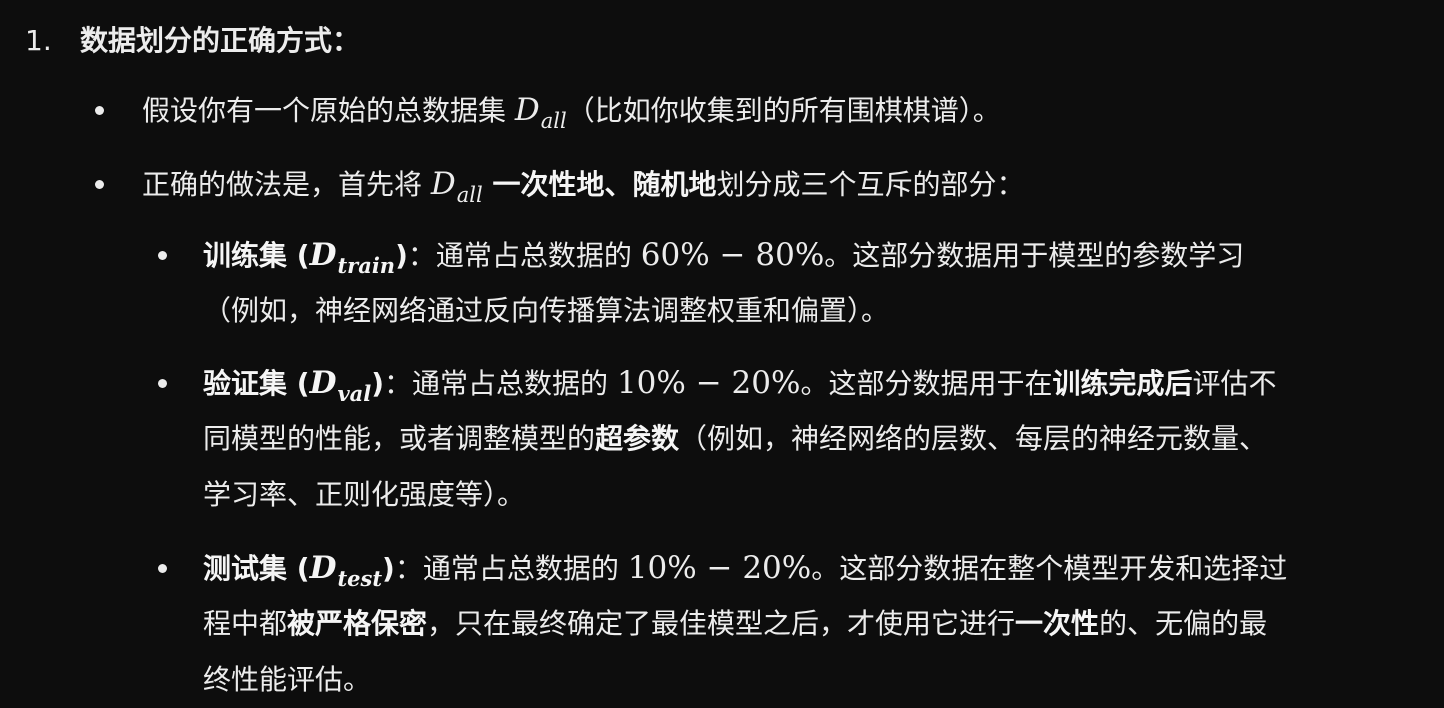  Describe the element at coordinates (783, 110) in the screenshot. I see `bullet-text: （比如你收集到的所有围棋棋谱）。` at that location.